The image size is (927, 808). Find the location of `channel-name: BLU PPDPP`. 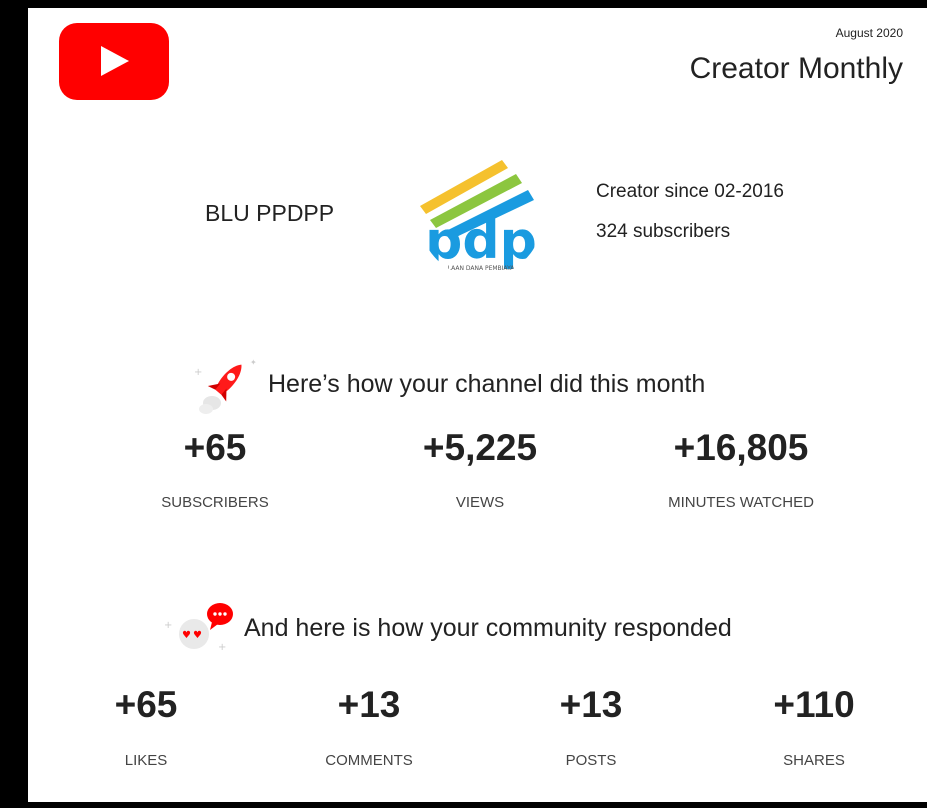

channel-name: BLU PPDPP is located at coordinates (270, 213).